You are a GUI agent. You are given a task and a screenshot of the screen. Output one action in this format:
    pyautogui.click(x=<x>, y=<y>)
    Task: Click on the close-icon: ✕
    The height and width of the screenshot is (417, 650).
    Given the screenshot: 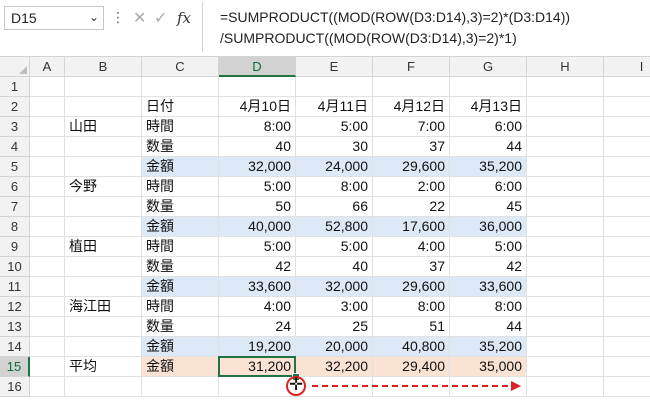 What is the action you would take?
    pyautogui.click(x=139, y=18)
    